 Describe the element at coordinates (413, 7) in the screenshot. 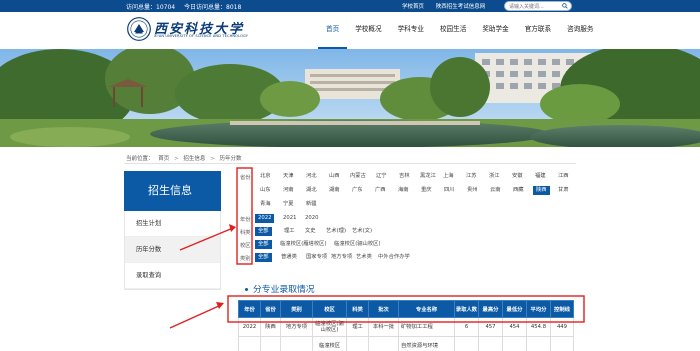

I see `link-school-home: 学校首页` at that location.